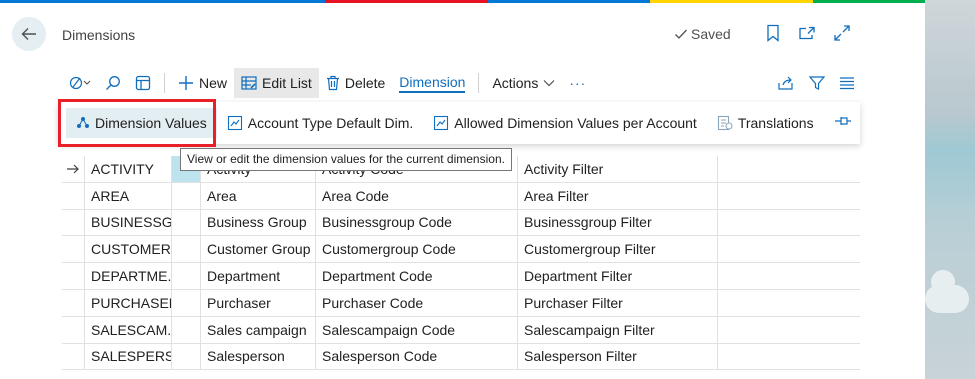 The image size is (975, 379). Describe the element at coordinates (843, 122) in the screenshot. I see `pin-button` at that location.